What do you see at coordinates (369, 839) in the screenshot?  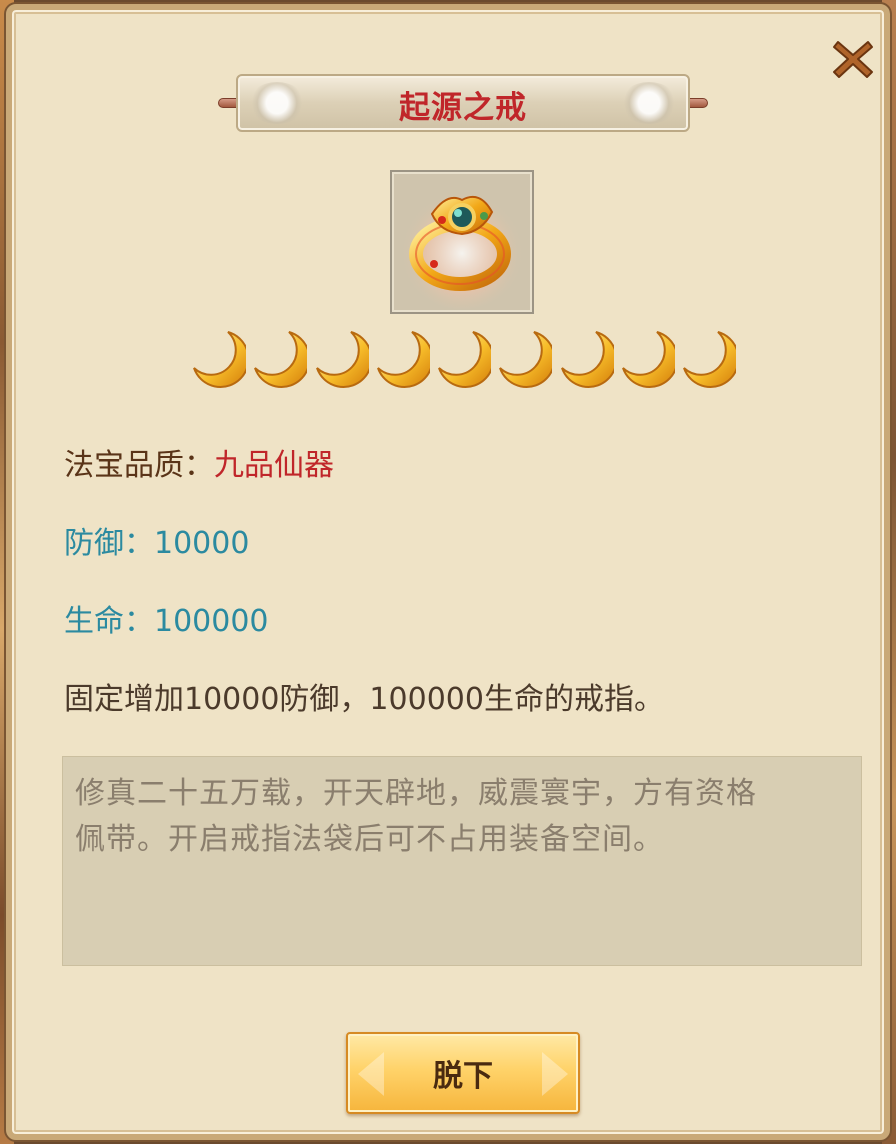 I see `lore-line-2: 佩带。开启戒指法袋后可不占用装备空间。` at bounding box center [369, 839].